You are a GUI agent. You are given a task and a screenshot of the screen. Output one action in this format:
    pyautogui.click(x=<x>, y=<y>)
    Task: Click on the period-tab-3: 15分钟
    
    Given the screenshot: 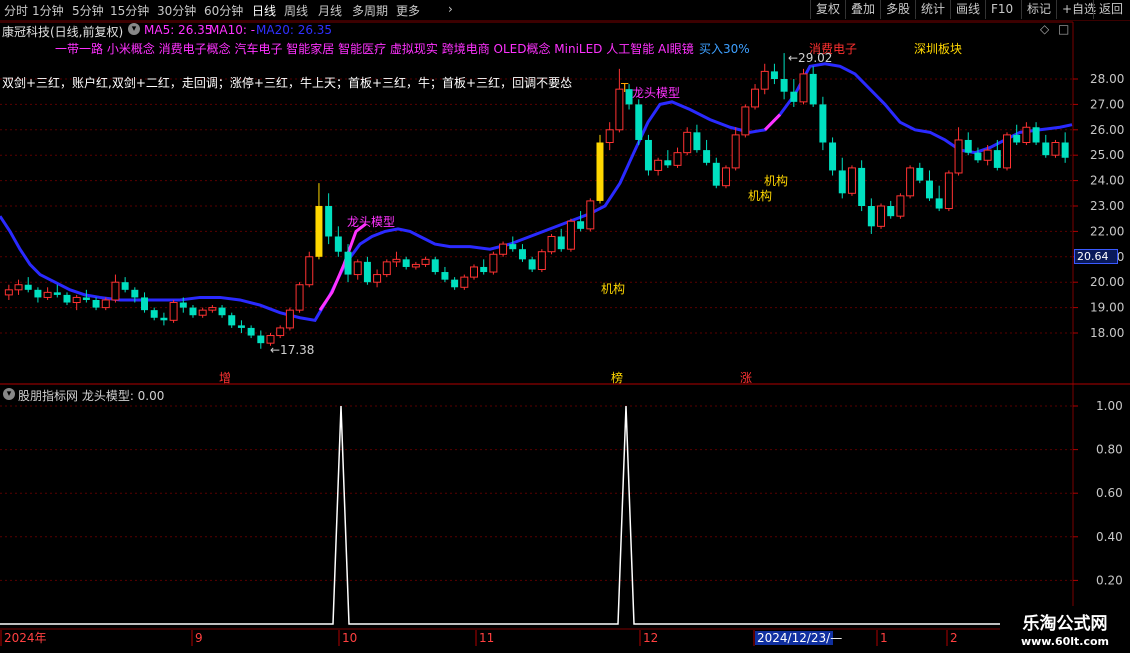 What is the action you would take?
    pyautogui.click(x=129, y=10)
    